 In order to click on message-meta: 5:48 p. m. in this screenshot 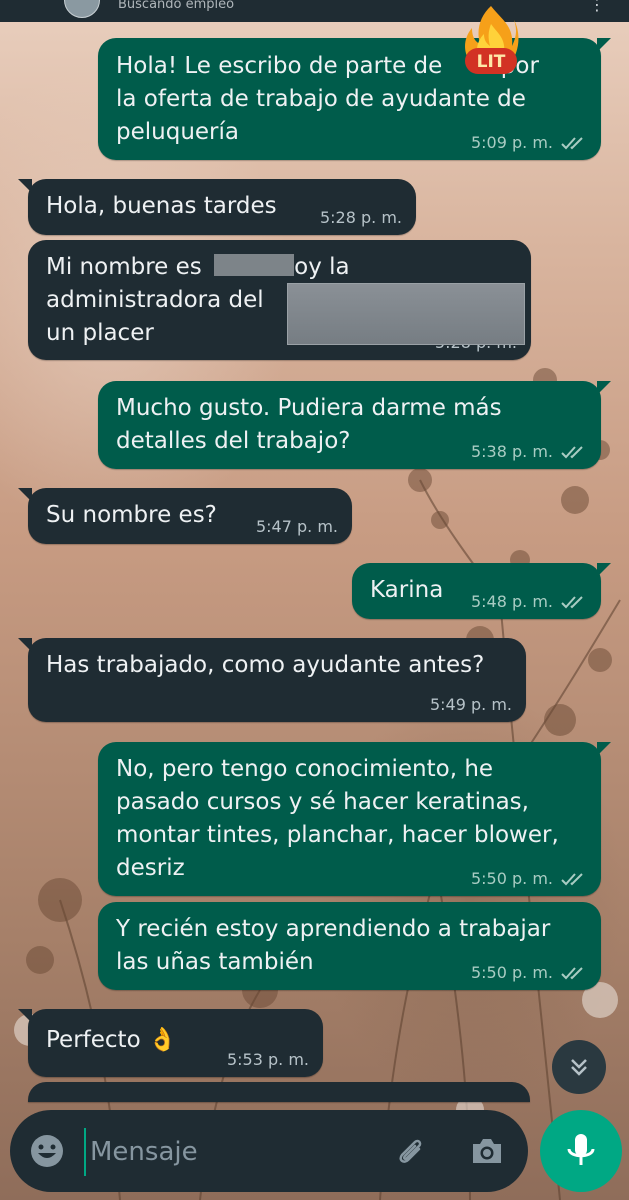, I will do `click(529, 602)`.